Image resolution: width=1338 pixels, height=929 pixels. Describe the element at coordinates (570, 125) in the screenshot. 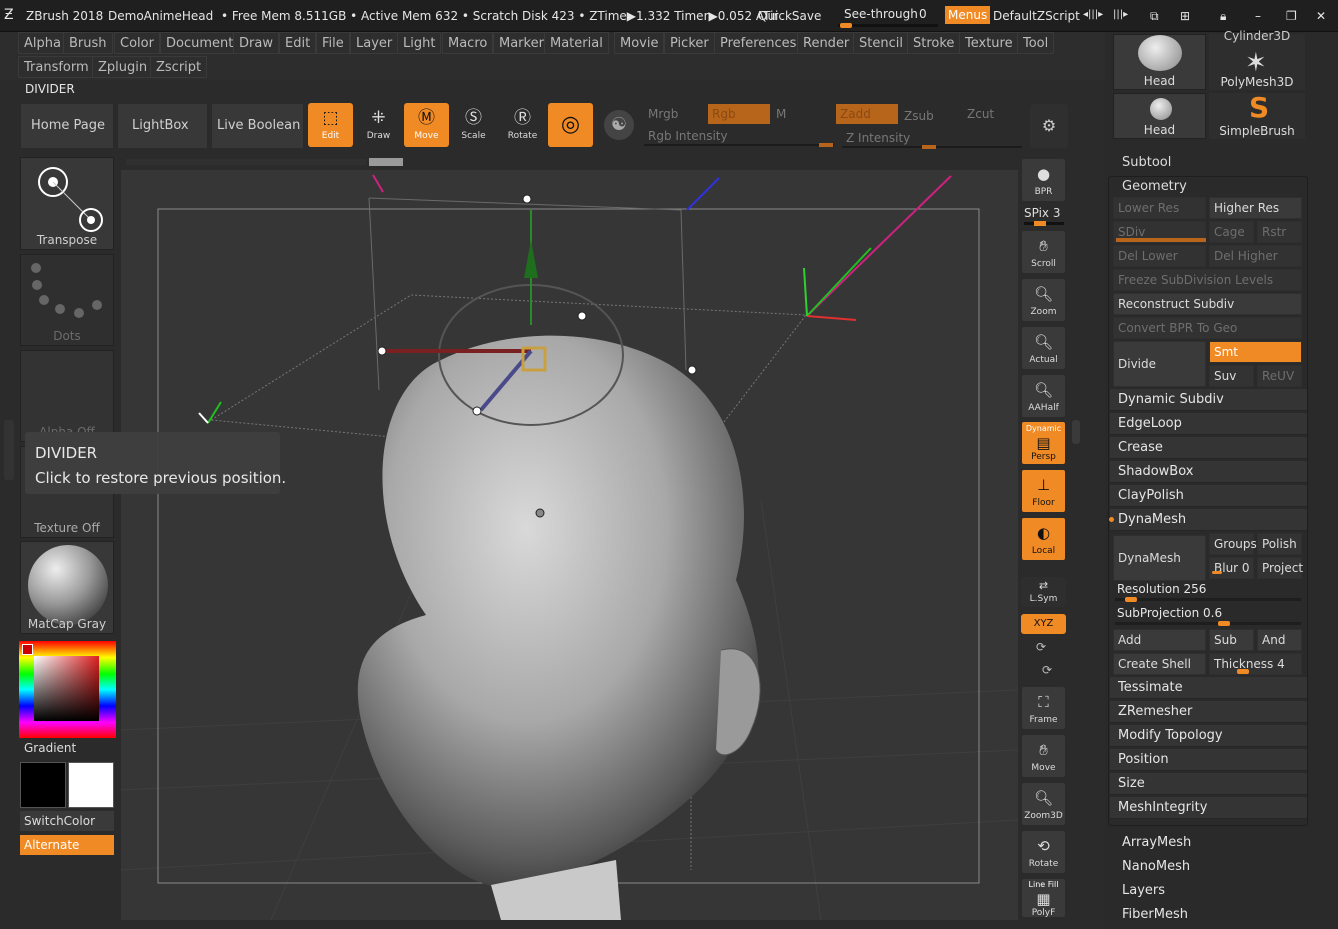

I see `gizmo-button: ◎` at that location.